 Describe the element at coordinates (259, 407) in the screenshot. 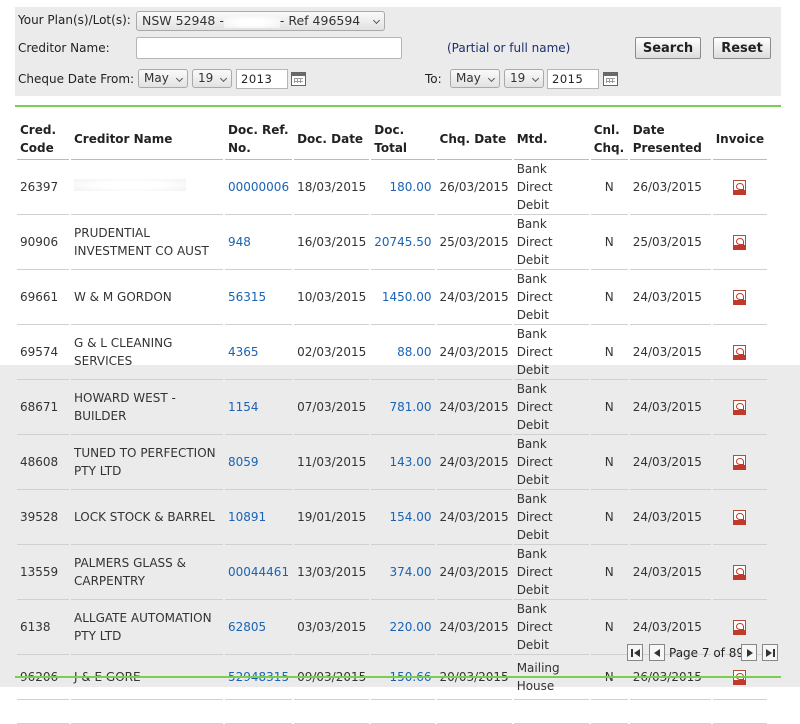

I see `doc-ref-link: 1154` at that location.